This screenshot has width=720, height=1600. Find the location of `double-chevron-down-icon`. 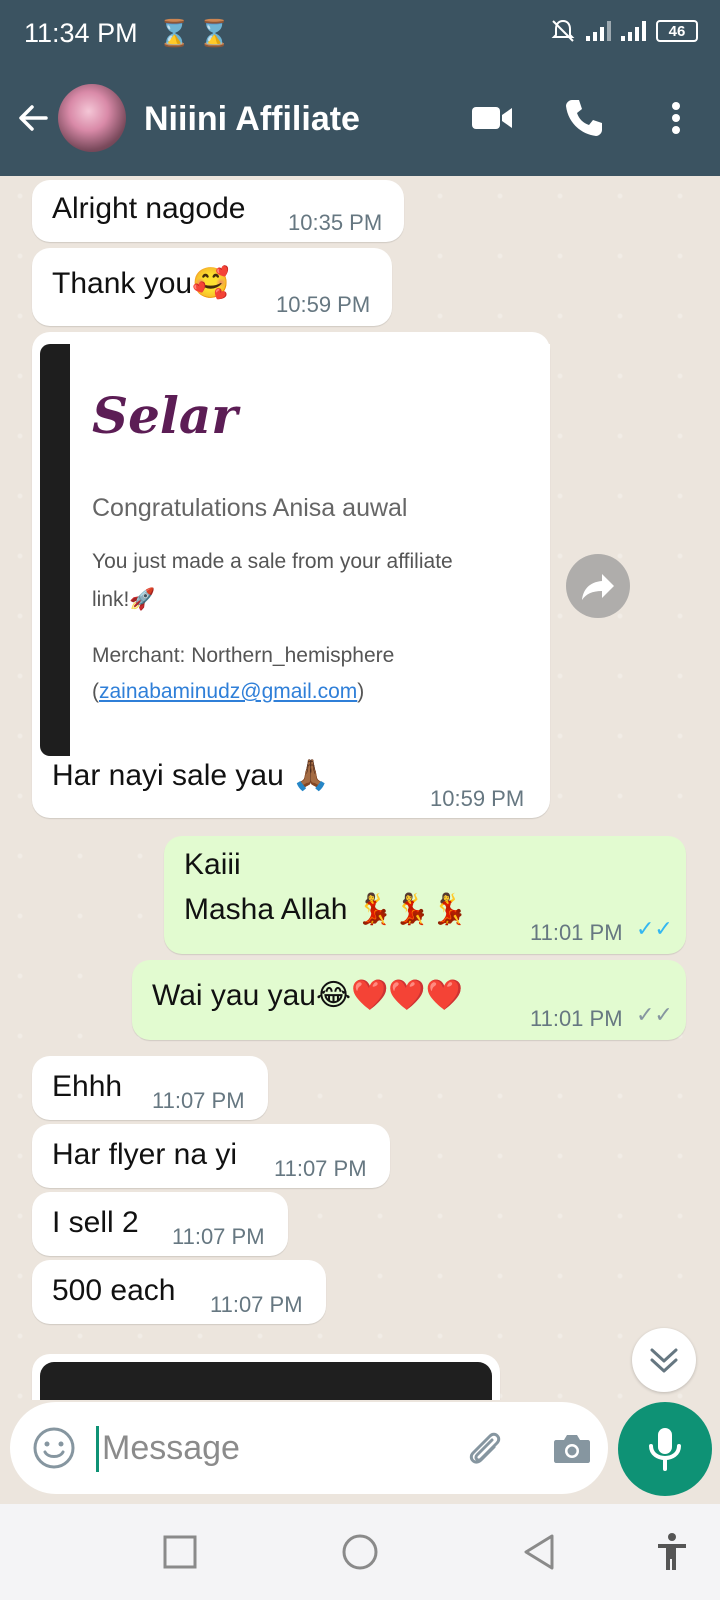

double-chevron-down-icon is located at coordinates (664, 1360).